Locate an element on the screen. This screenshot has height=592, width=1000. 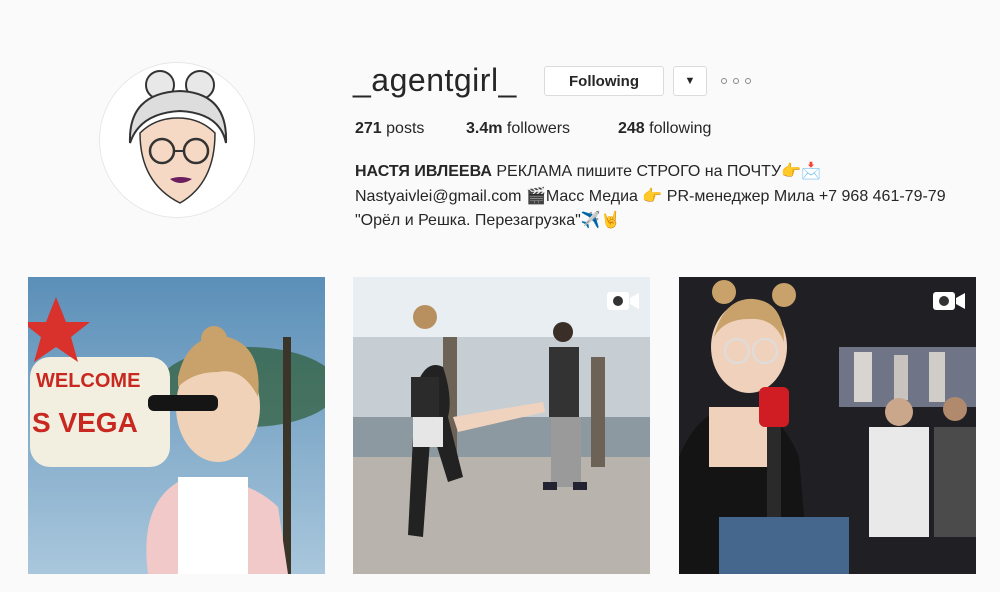
following-link: 248 following is located at coordinates (664, 129).